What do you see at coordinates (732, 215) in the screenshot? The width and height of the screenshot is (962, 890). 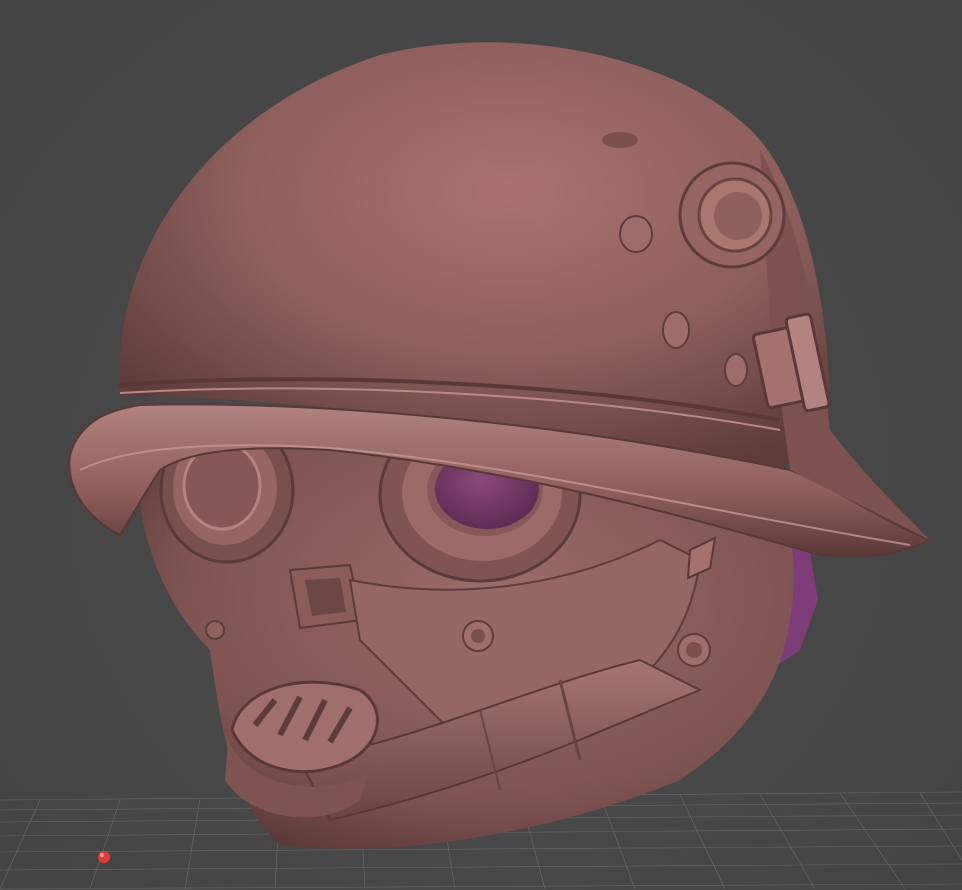 I see `side-vent` at bounding box center [732, 215].